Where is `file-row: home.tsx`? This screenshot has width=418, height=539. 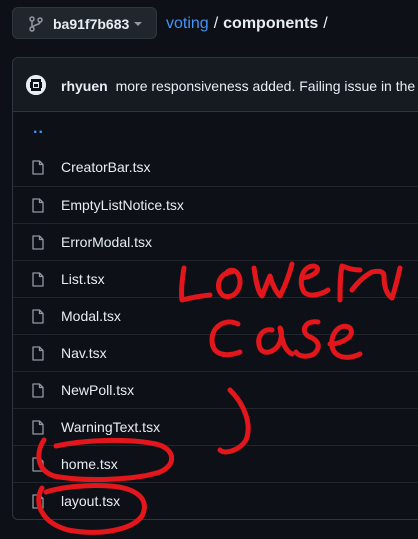
file-row: home.tsx is located at coordinates (215, 463).